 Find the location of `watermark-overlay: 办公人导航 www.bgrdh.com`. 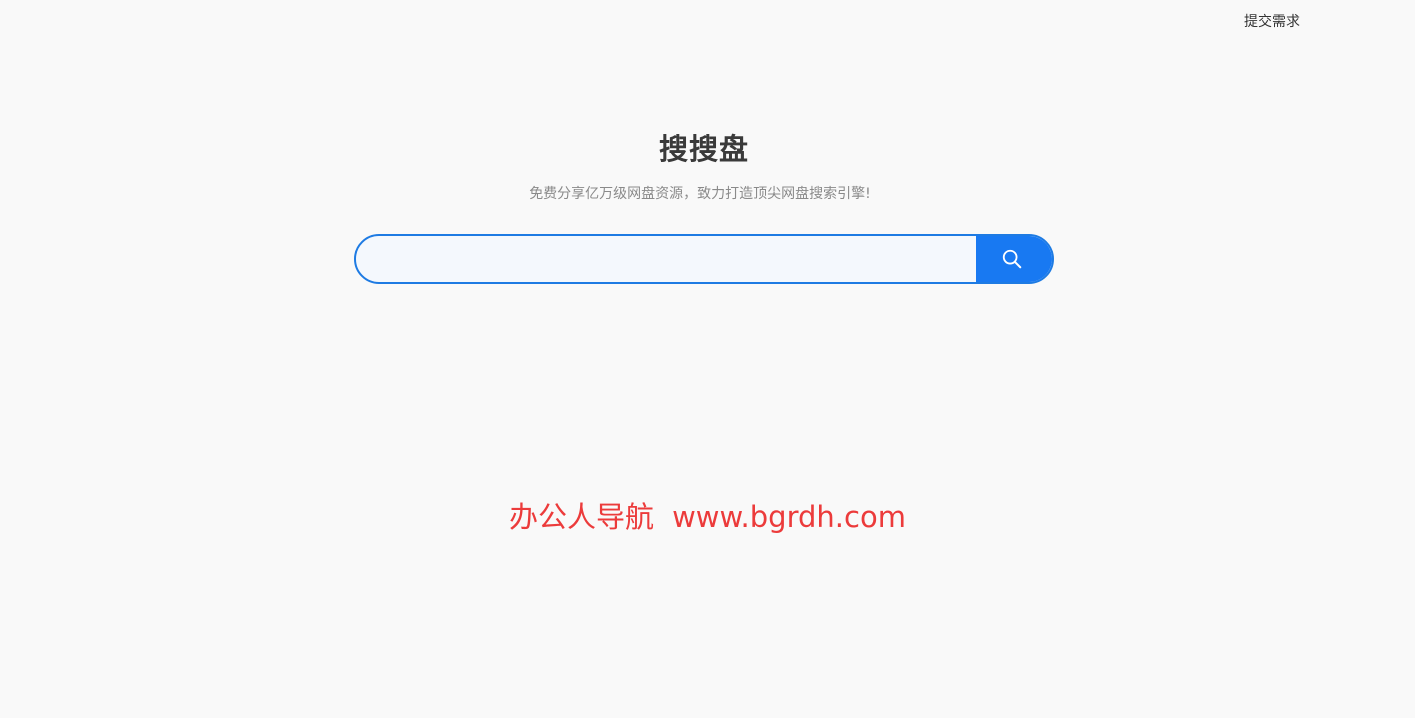

watermark-overlay: 办公人导航 www.bgrdh.com is located at coordinates (707, 515).